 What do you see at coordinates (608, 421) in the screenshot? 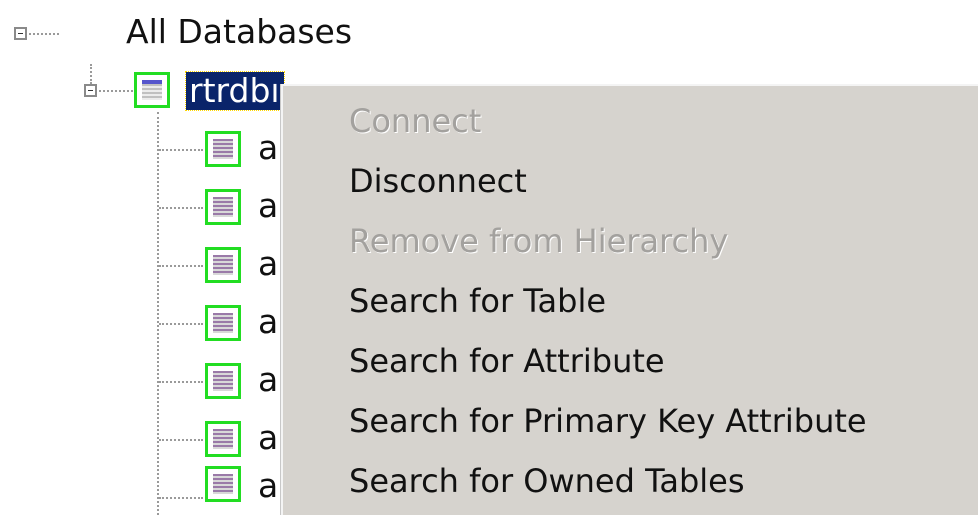
I see `menu-item-search-for-primary-key-attribute: Search for Primary Key Attribute` at bounding box center [608, 421].